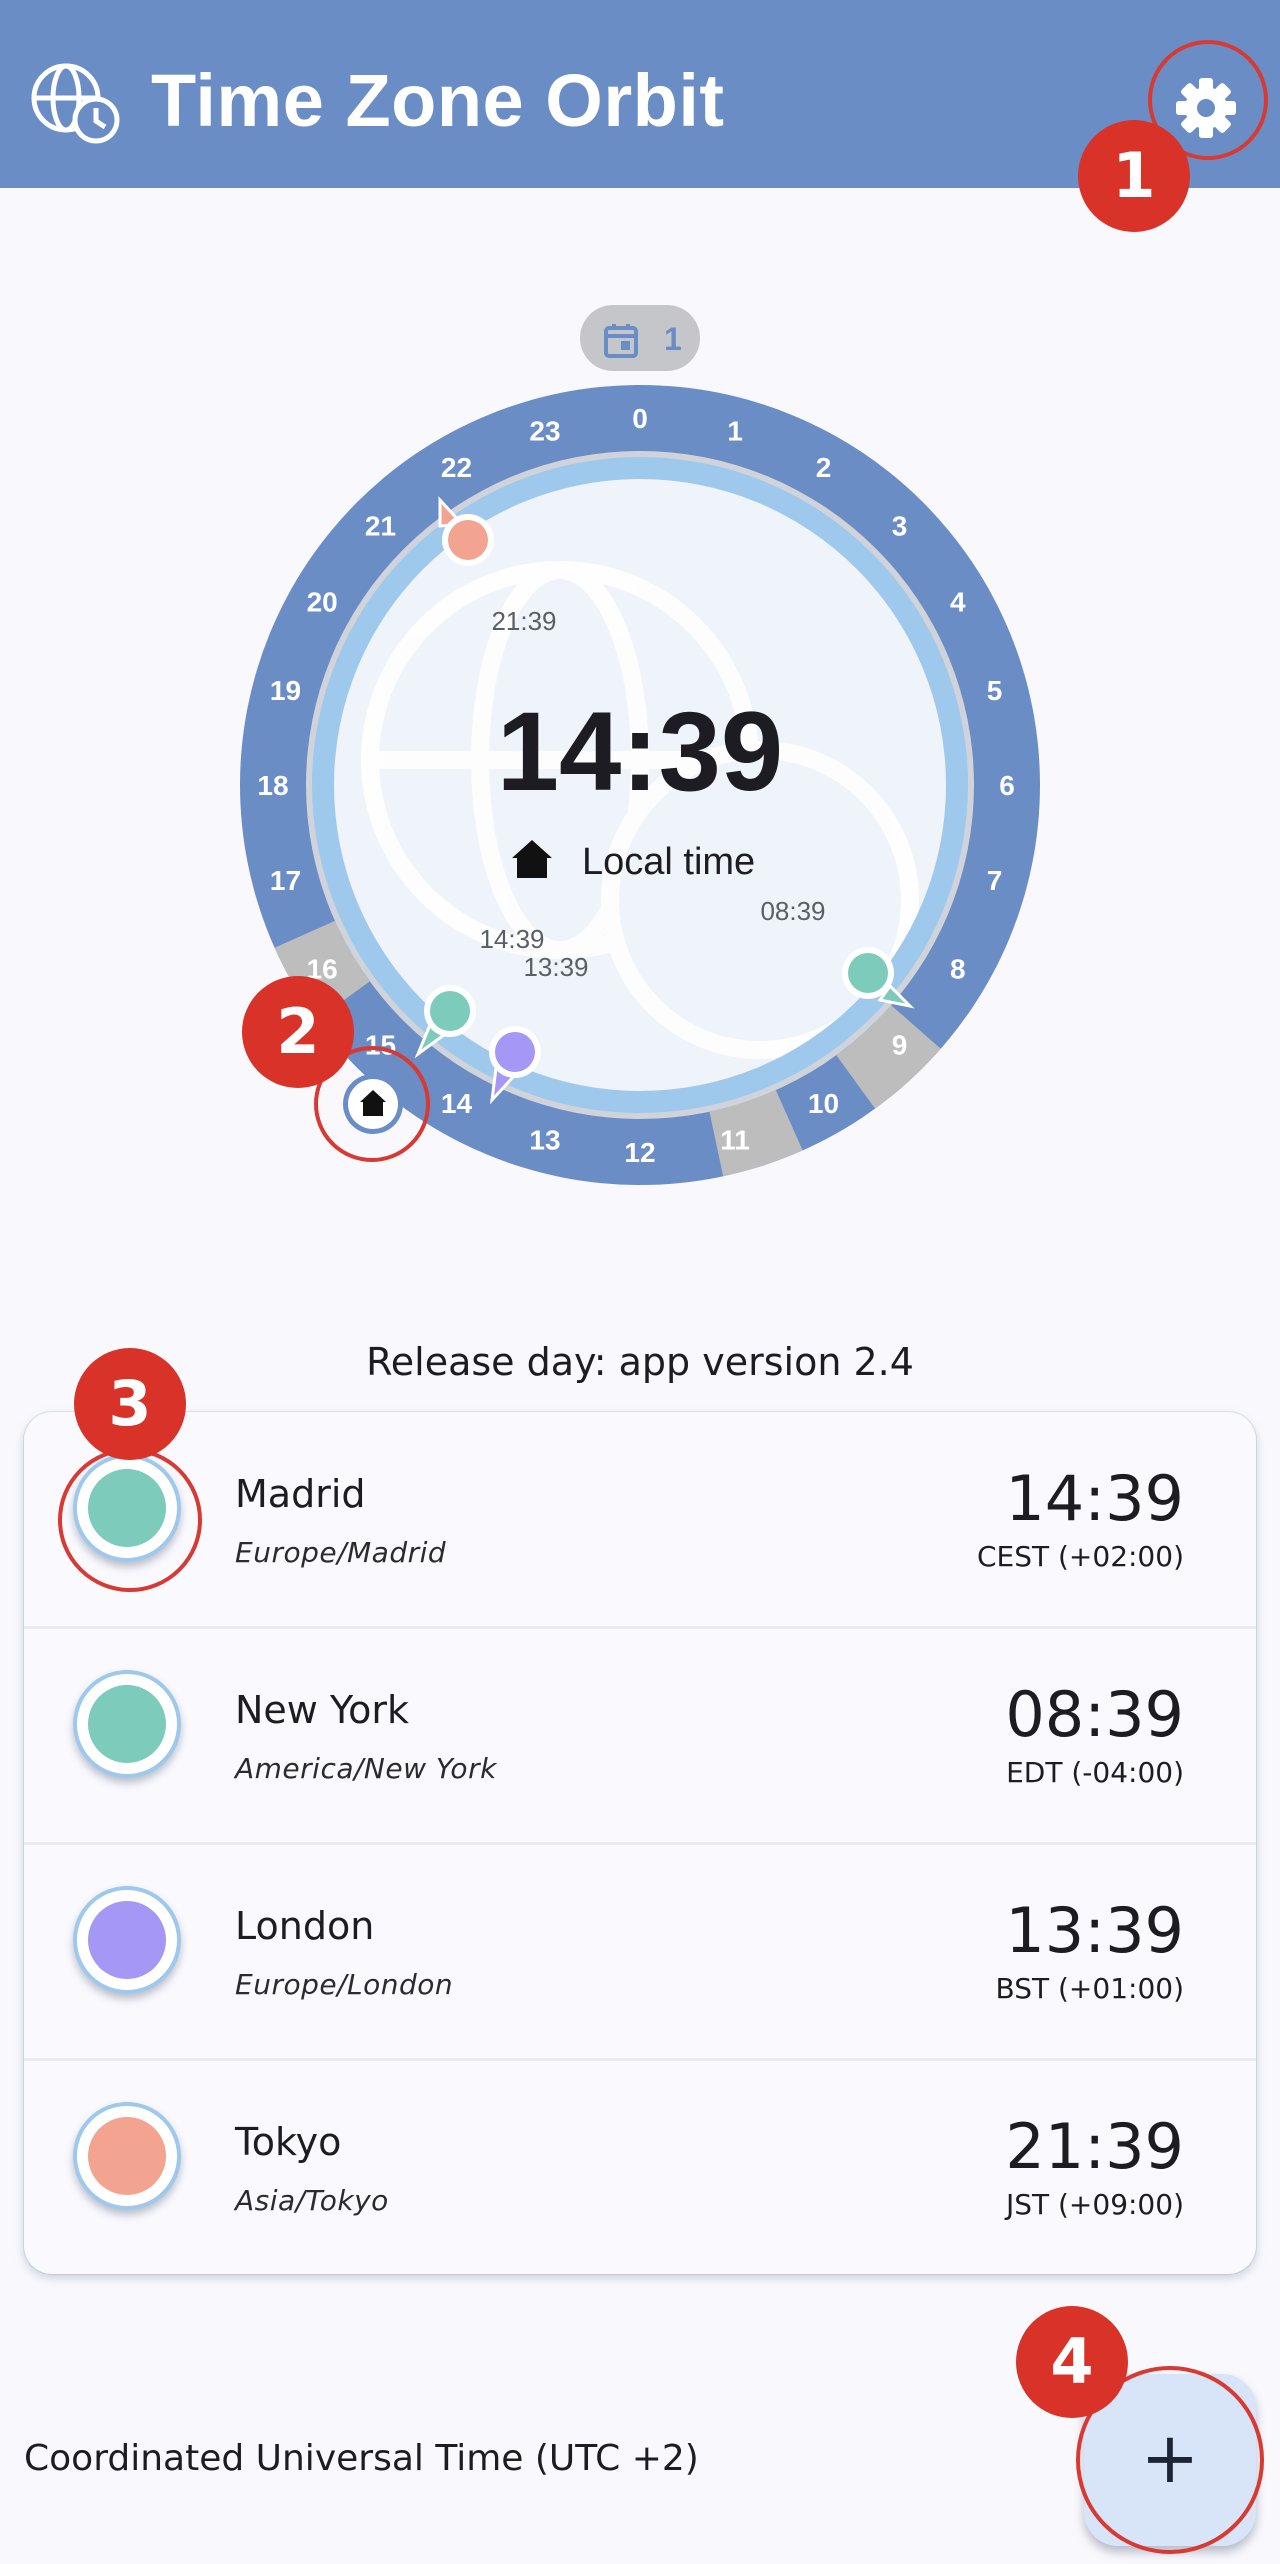 This screenshot has width=1280, height=2564. What do you see at coordinates (1094, 1930) in the screenshot?
I see `location-time: 13:39` at bounding box center [1094, 1930].